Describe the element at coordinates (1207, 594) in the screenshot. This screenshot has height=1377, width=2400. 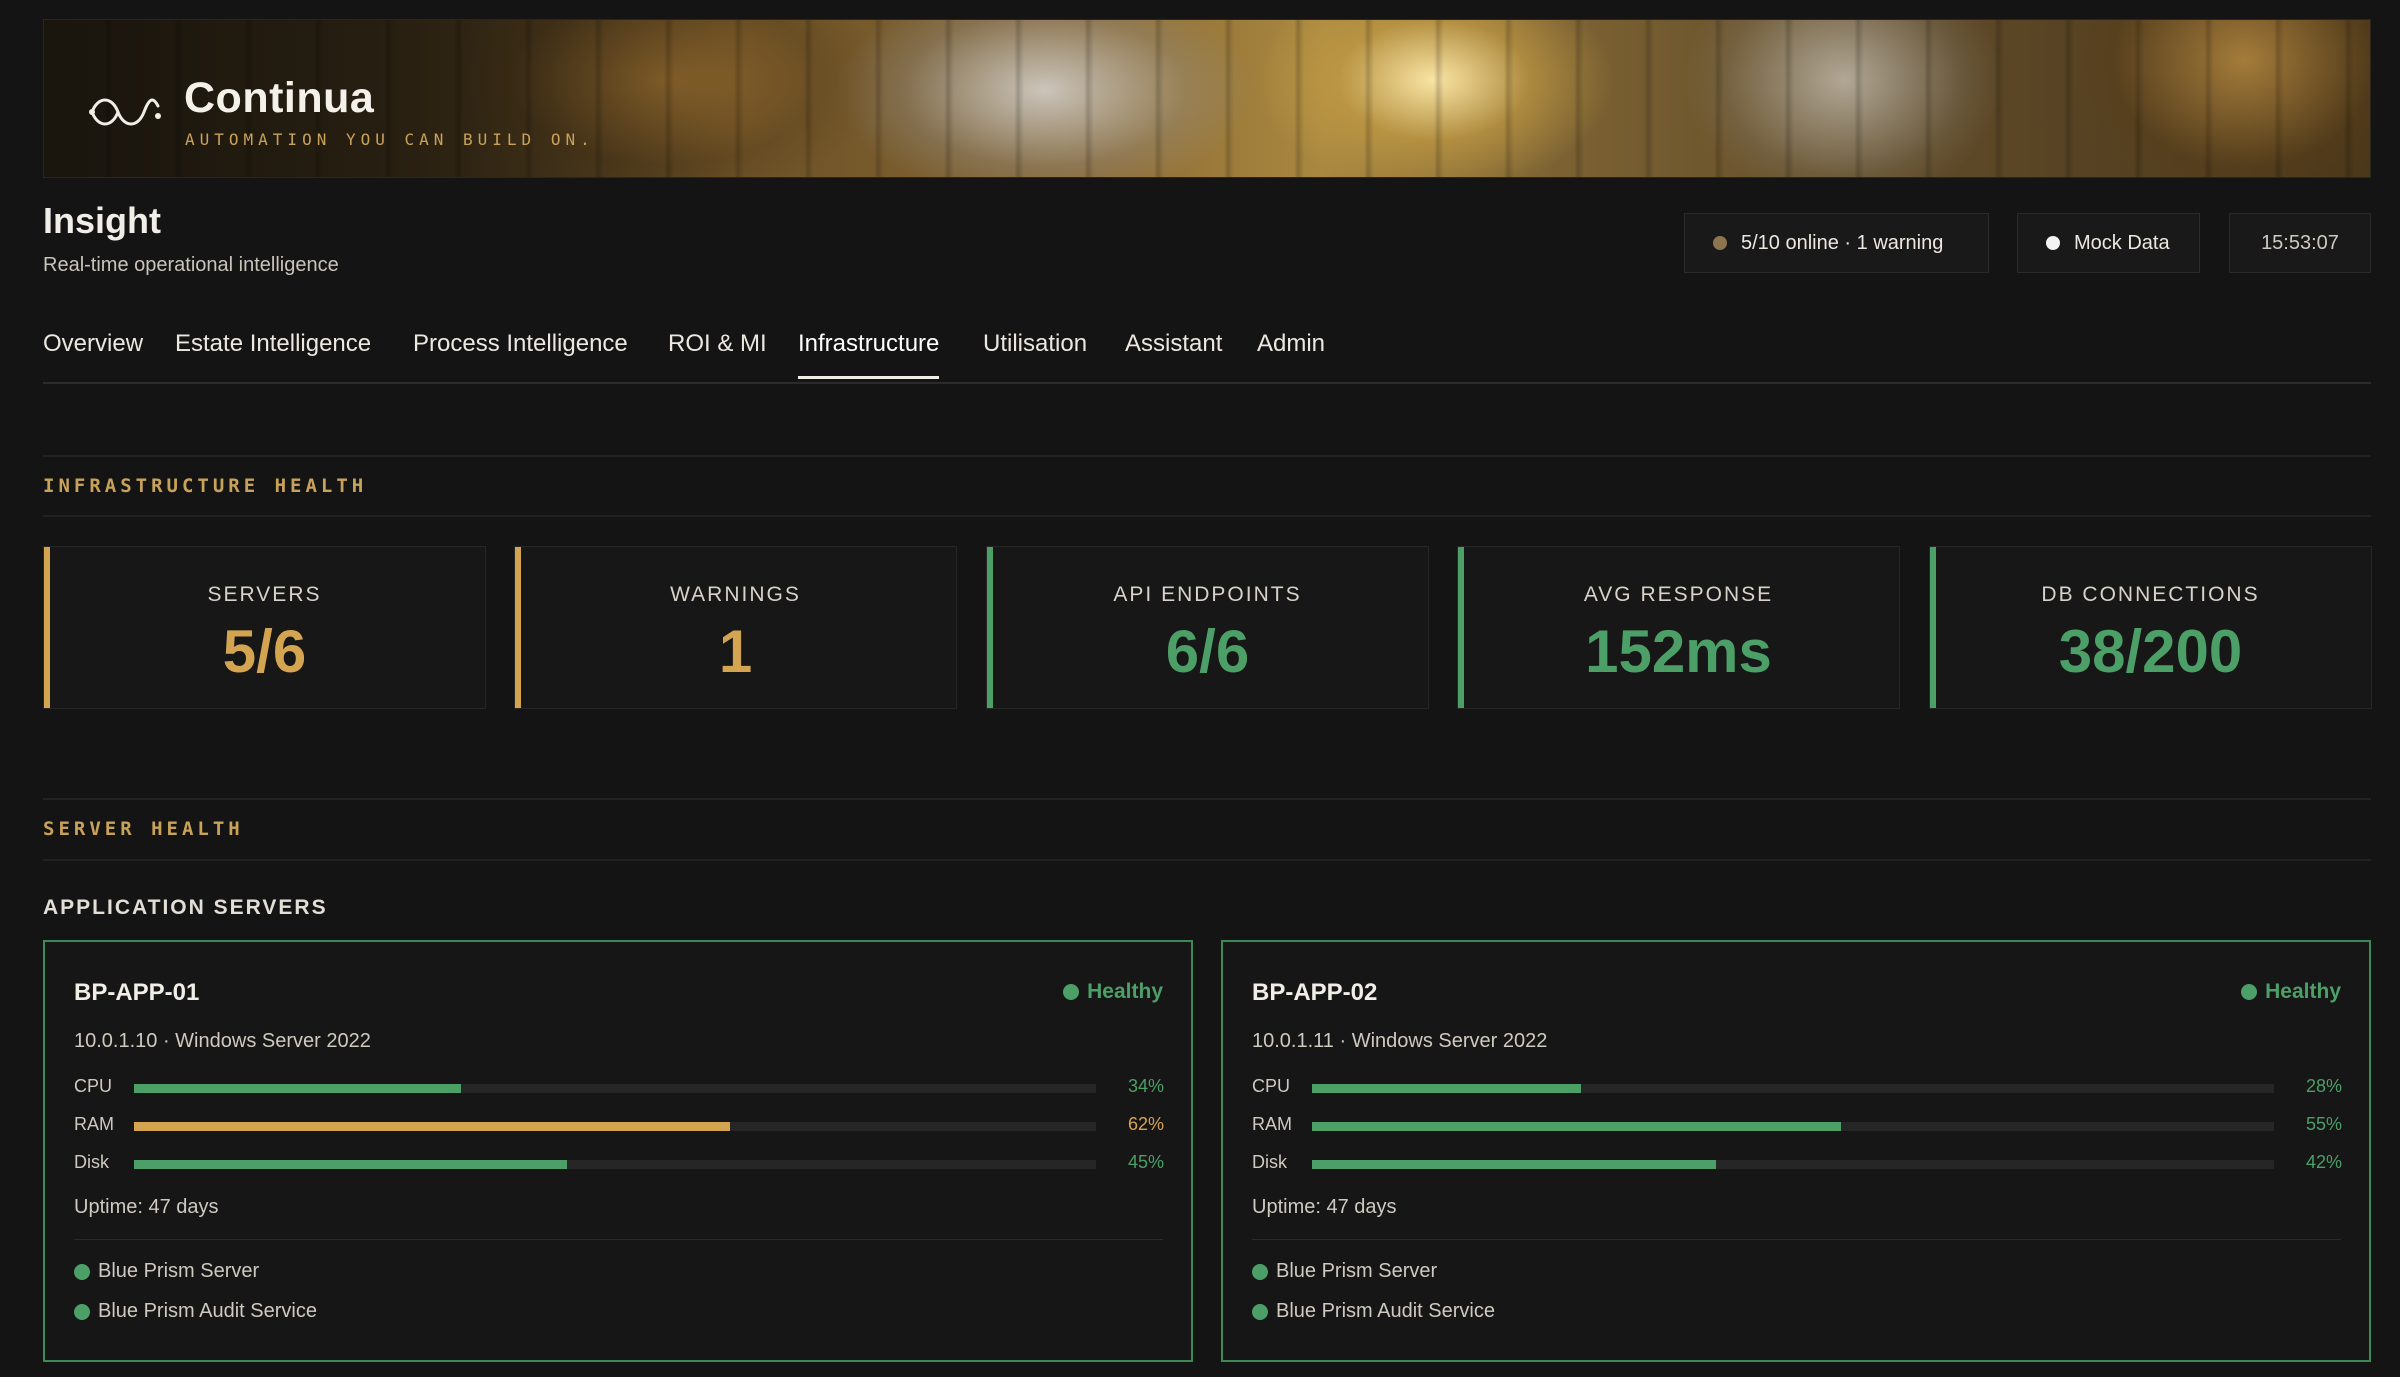
I see `kpi-label: API ENDPOINTS` at that location.